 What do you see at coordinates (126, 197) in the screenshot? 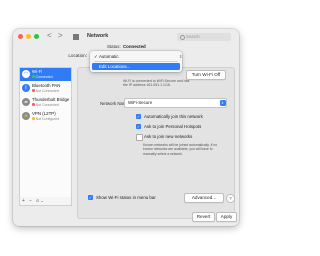
I see `show-in-menu-bar-label: Show Wi-Fi status in menu bar` at bounding box center [126, 197].